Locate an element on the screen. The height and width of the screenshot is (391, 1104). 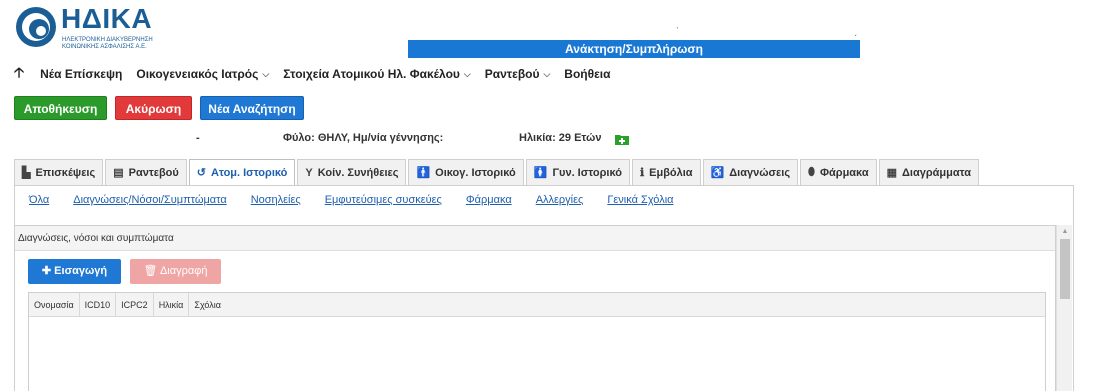
tab-medications: ⬮ Φάρμακα is located at coordinates (838, 172).